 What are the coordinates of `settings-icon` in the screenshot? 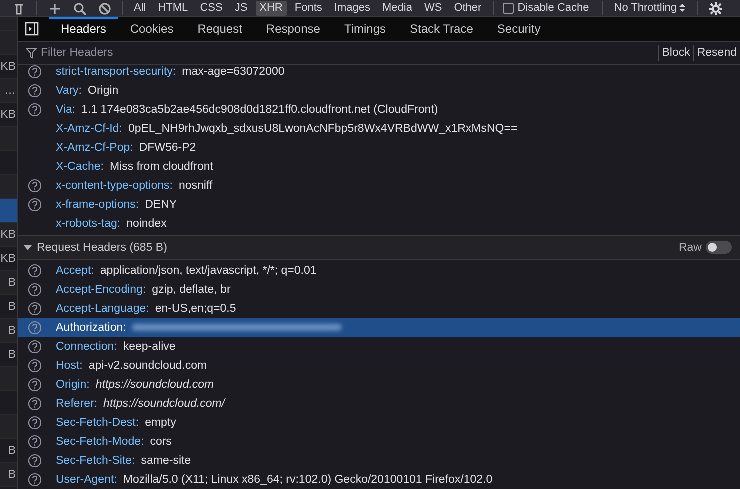 It's located at (715, 8).